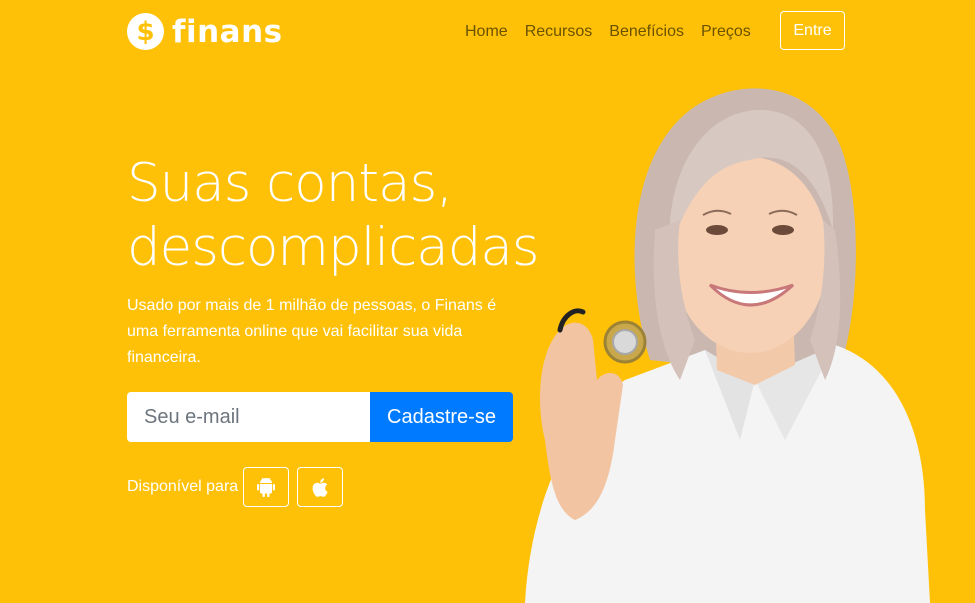 The width and height of the screenshot is (975, 603). What do you see at coordinates (333, 247) in the screenshot?
I see `headline-line-2: descomplicadas` at bounding box center [333, 247].